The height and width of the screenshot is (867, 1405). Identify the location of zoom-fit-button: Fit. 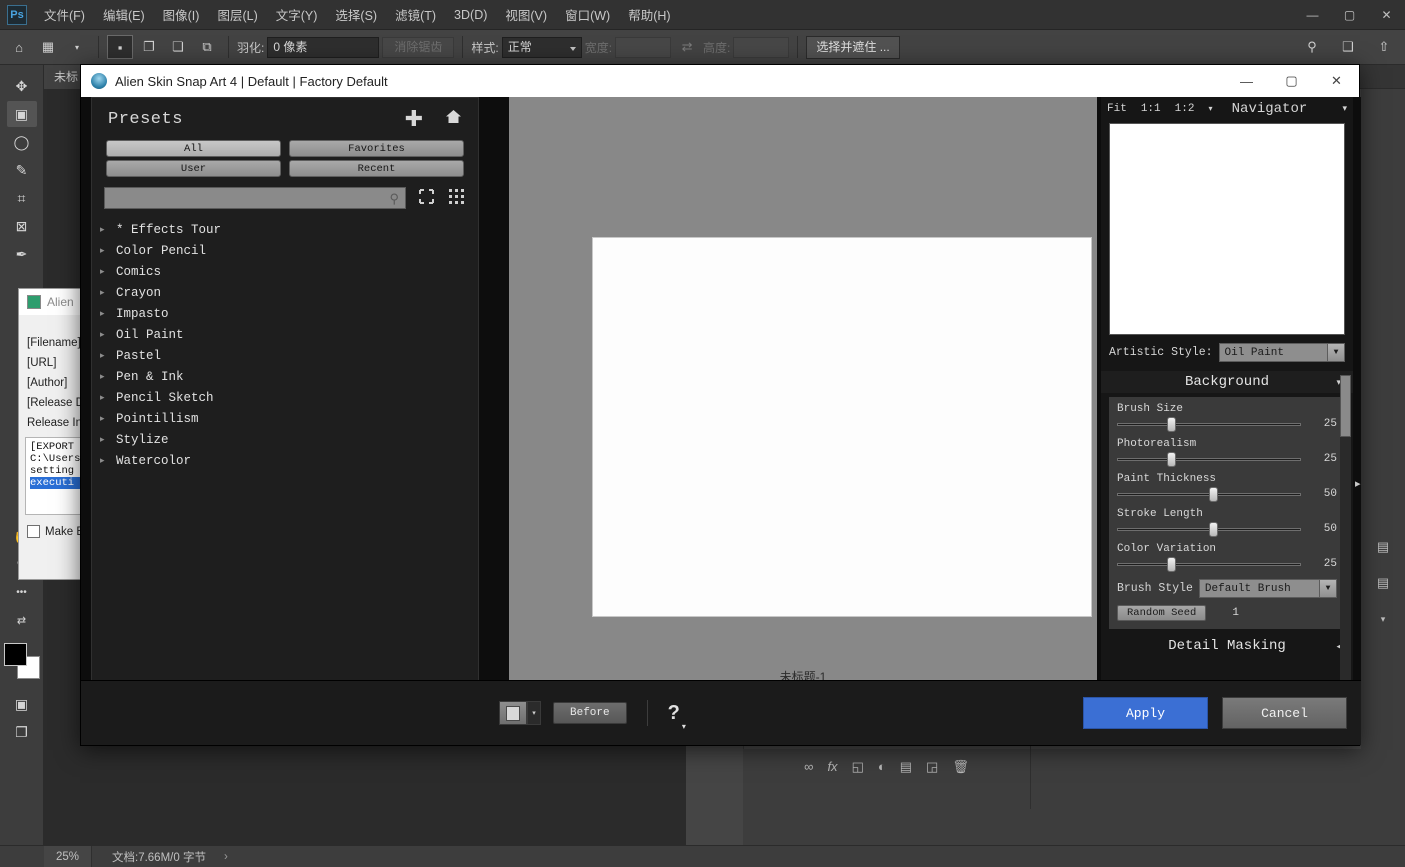
(1117, 109).